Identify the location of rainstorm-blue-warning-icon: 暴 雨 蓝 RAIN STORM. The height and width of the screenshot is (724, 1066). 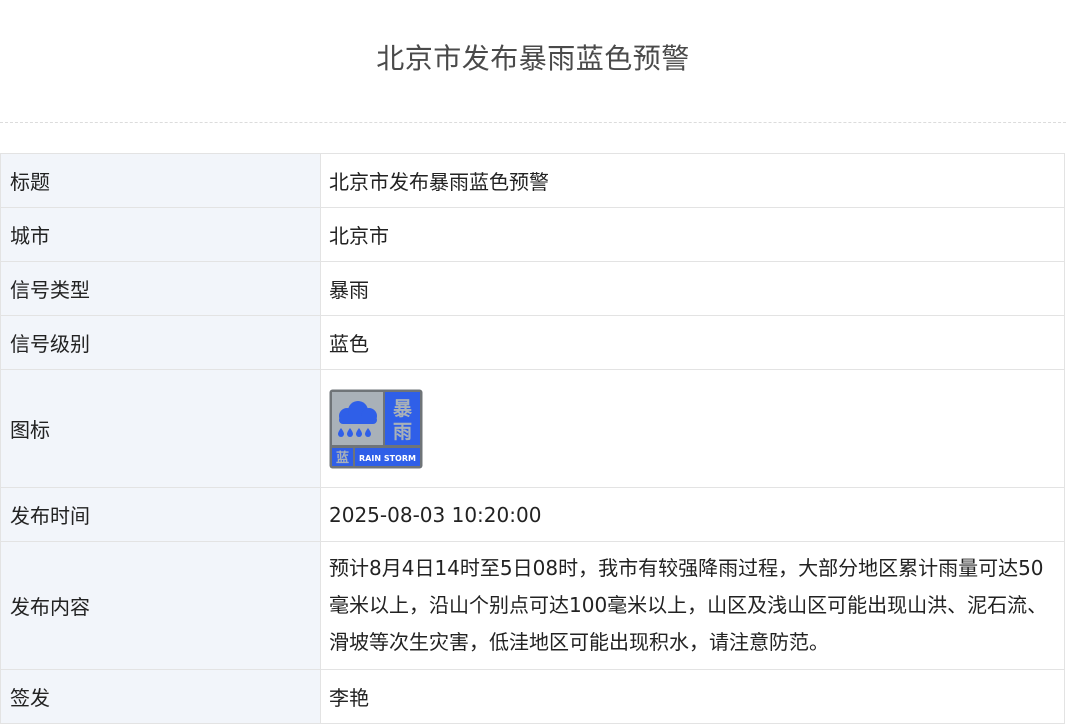
(376, 428).